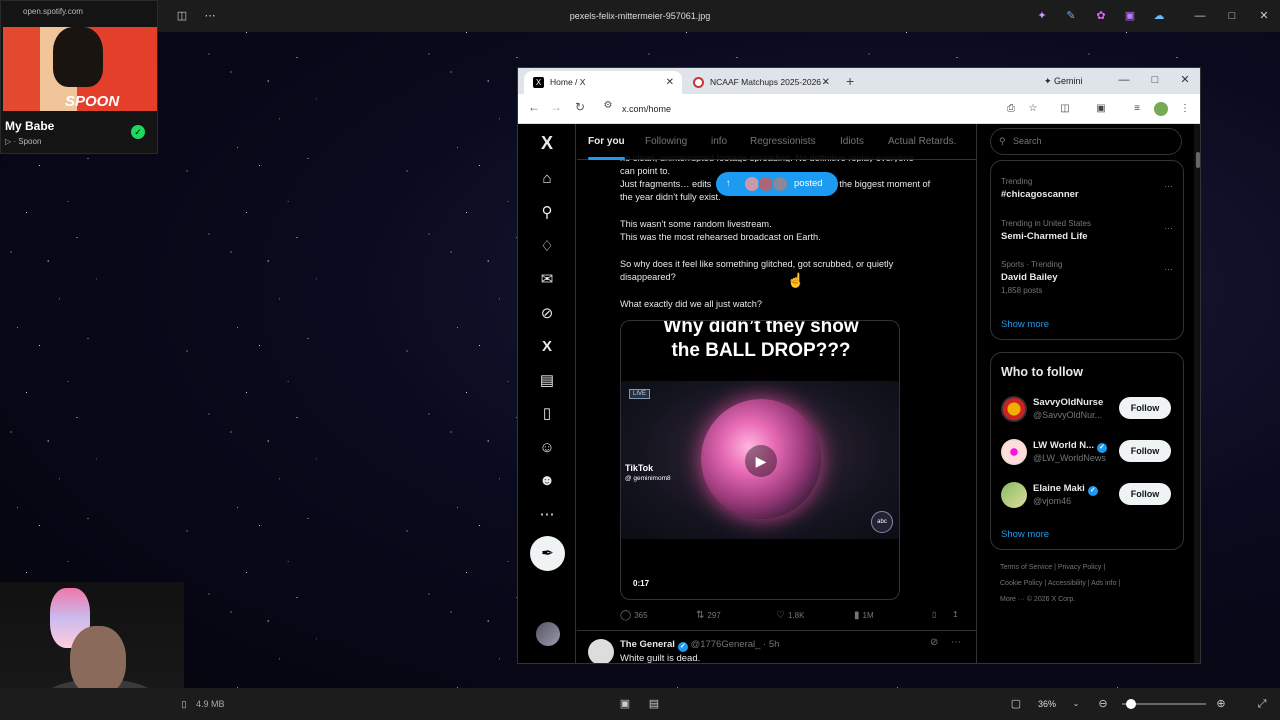  Describe the element at coordinates (777, 184) in the screenshot. I see `new-posts-pill: ↑ posted` at that location.